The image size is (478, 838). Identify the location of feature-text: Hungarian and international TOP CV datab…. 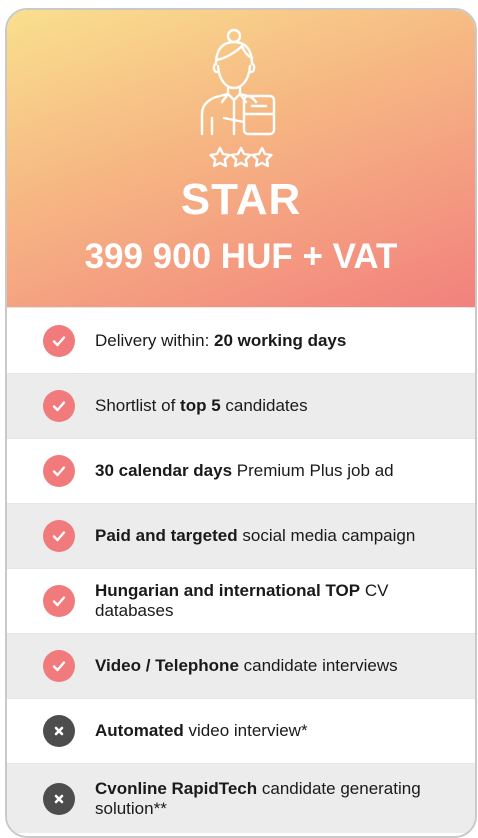
(242, 600).